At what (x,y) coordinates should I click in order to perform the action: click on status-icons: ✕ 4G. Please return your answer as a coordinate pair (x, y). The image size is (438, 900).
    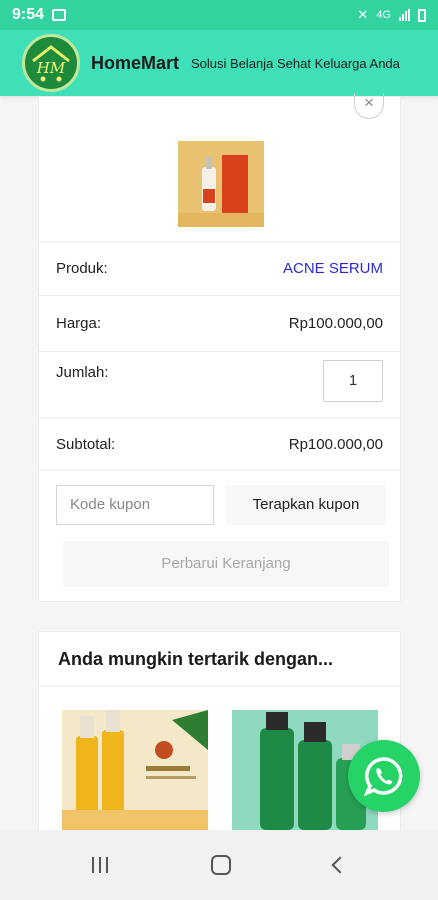
    Looking at the image, I should click on (391, 15).